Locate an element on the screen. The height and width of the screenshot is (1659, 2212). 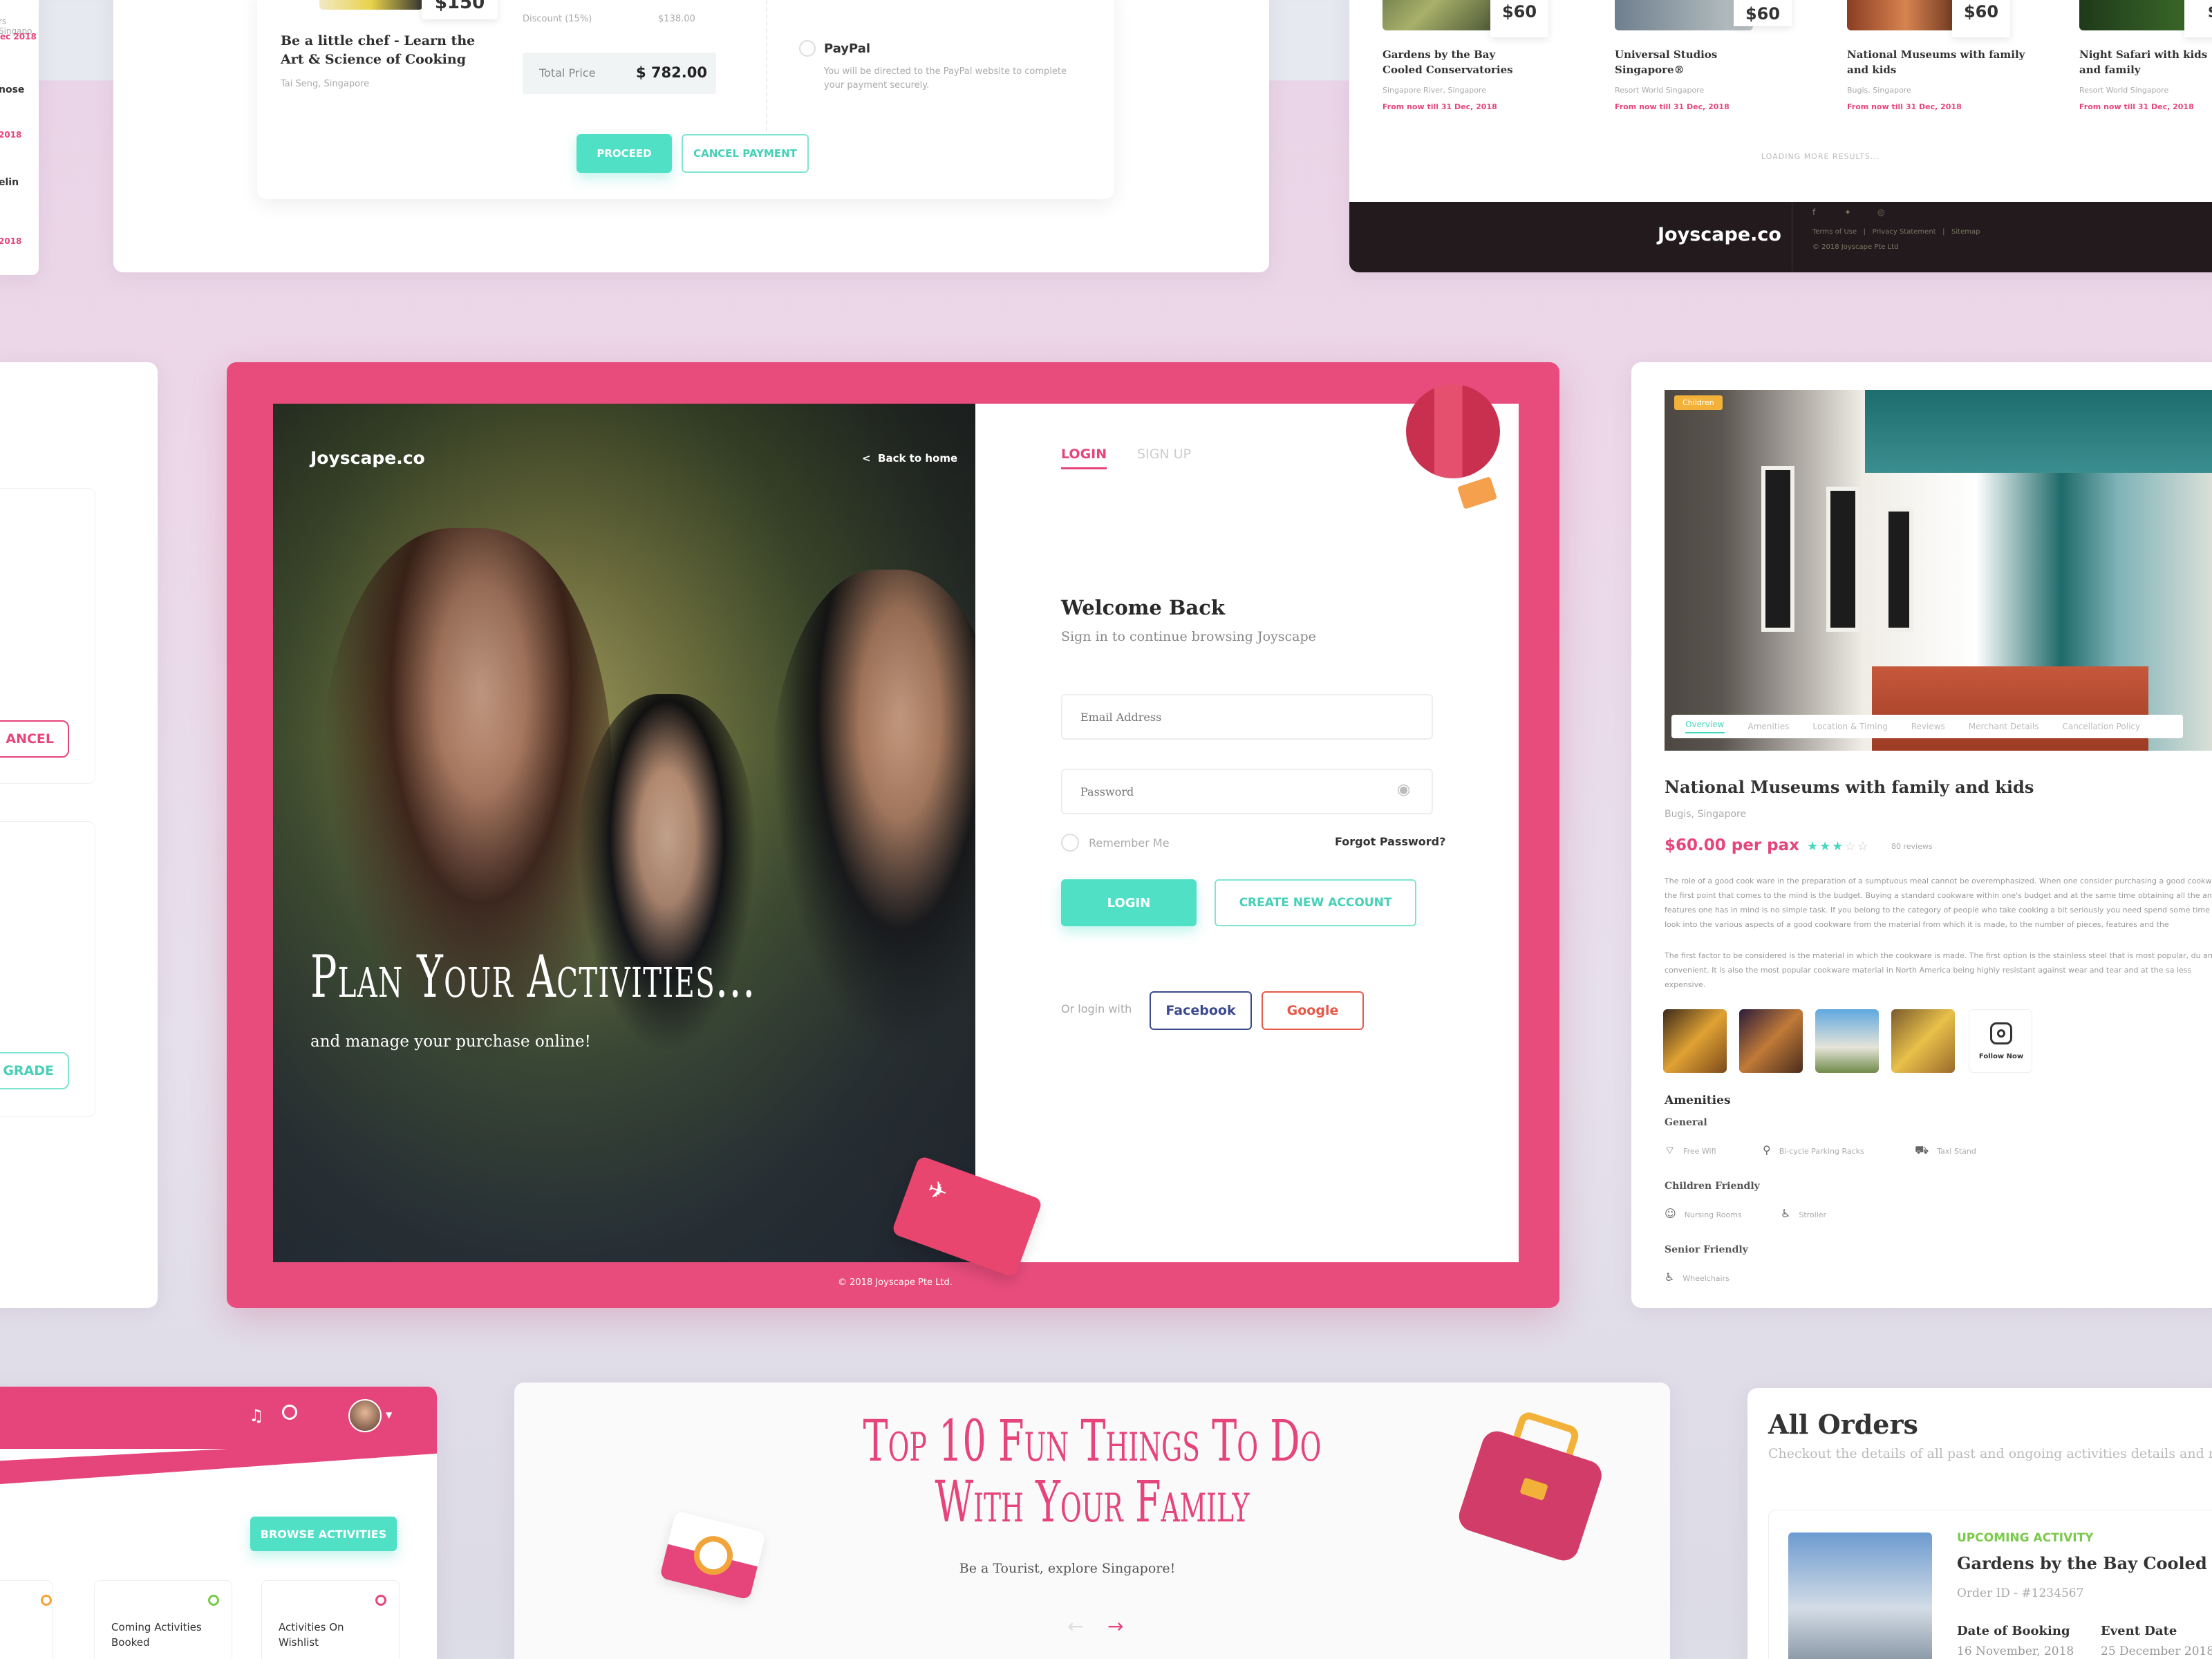
browse-activities-button: BROWSE ACTIVITIES is located at coordinates (323, 1534).